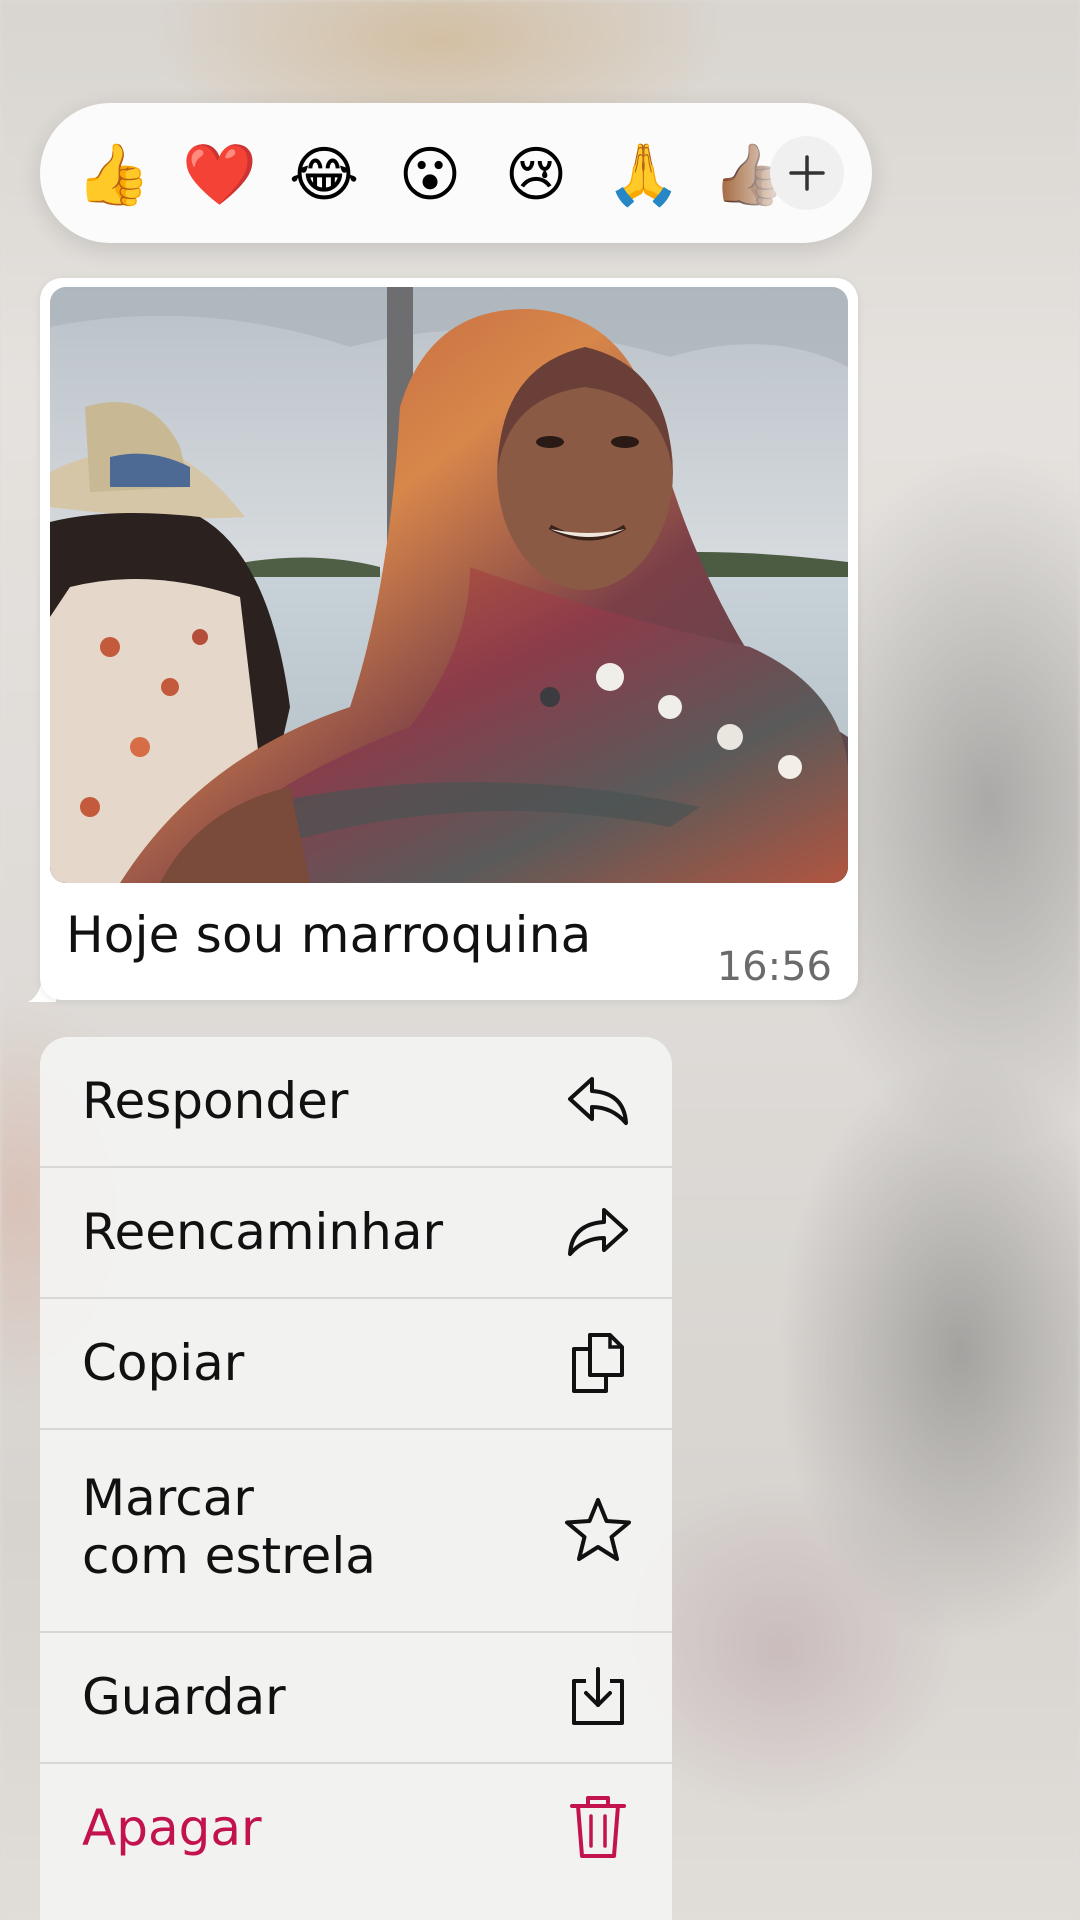 The width and height of the screenshot is (1080, 1920). I want to click on reaction-bar: 👍 ❤️ 😂 😮 😢 🙏 👍🏾, so click(456, 173).